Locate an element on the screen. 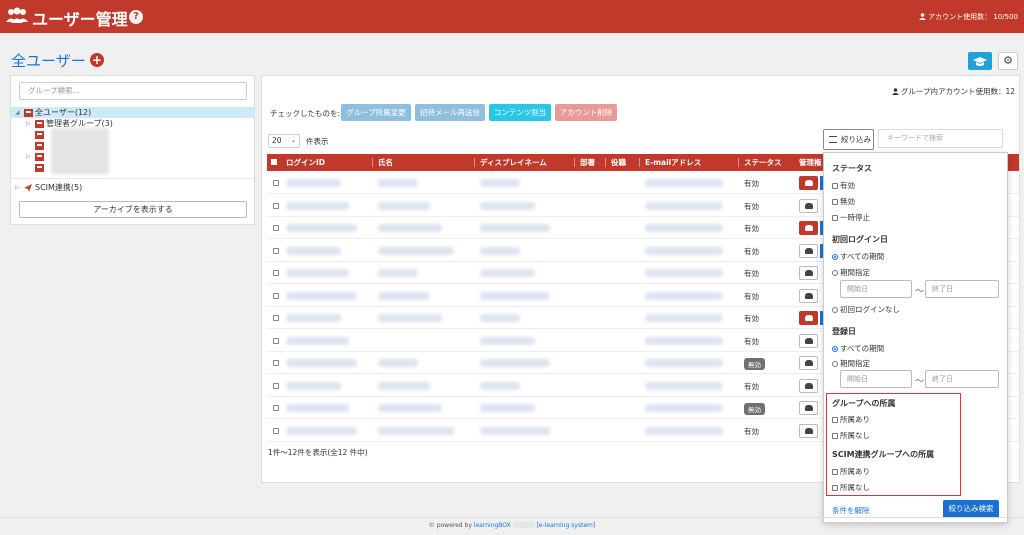  graduation-cap-button is located at coordinates (980, 61).